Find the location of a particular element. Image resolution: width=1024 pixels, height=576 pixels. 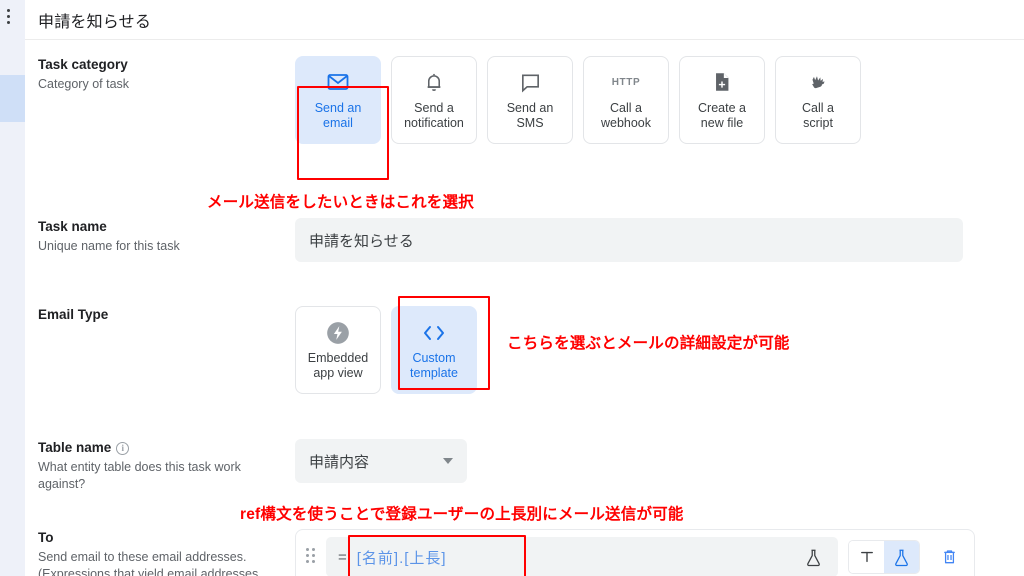

task-category-option-label: Send an email is located at coordinates (338, 116).